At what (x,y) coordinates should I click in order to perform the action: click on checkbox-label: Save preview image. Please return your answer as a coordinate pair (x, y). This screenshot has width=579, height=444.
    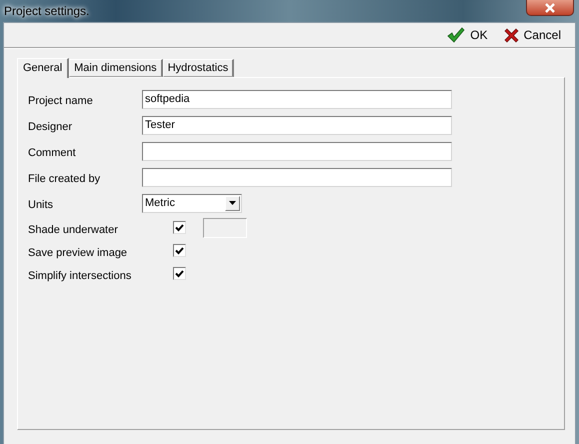
    Looking at the image, I should click on (78, 252).